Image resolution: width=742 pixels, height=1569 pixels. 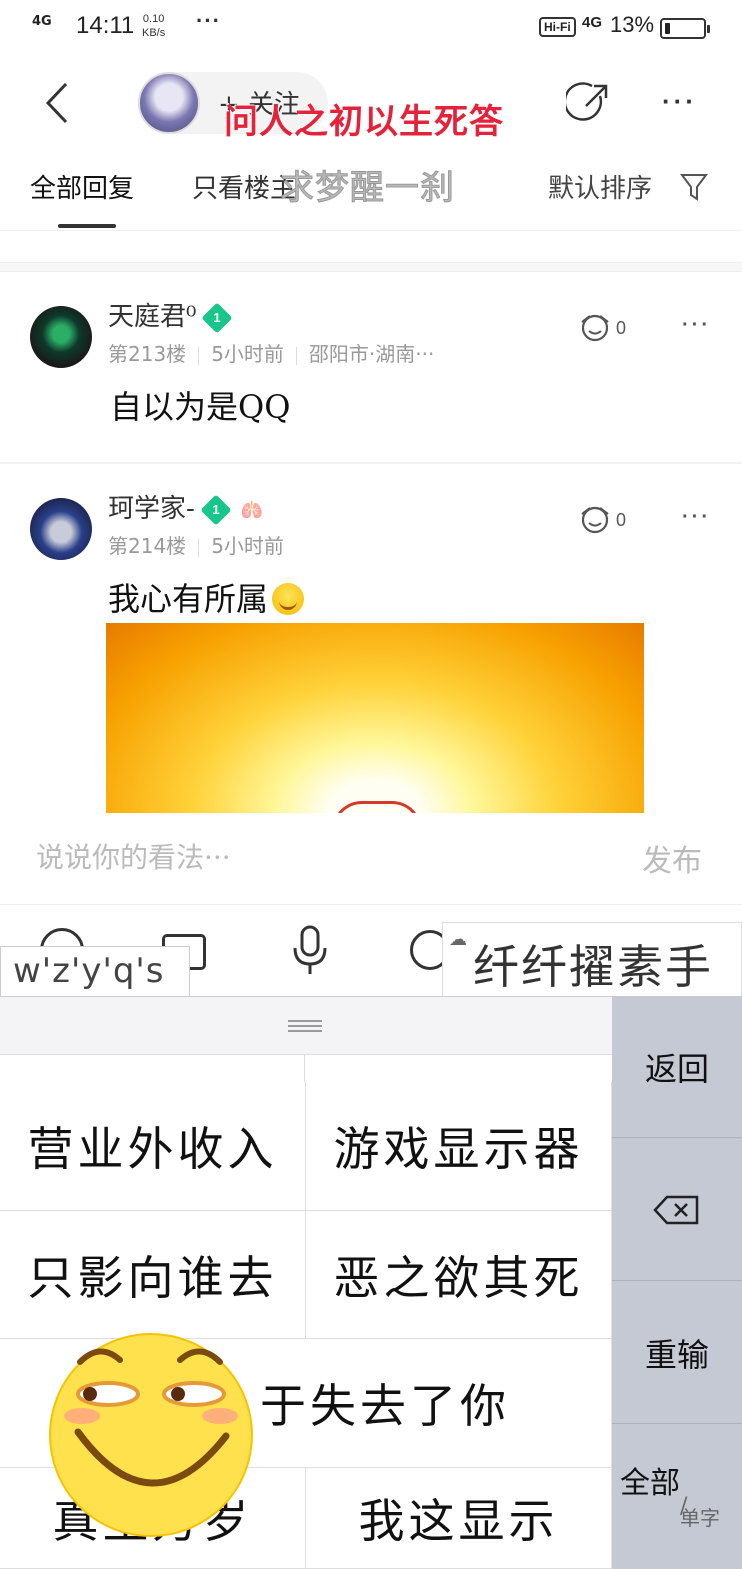 What do you see at coordinates (600, 186) in the screenshot?
I see `sort-button: 默认排序` at bounding box center [600, 186].